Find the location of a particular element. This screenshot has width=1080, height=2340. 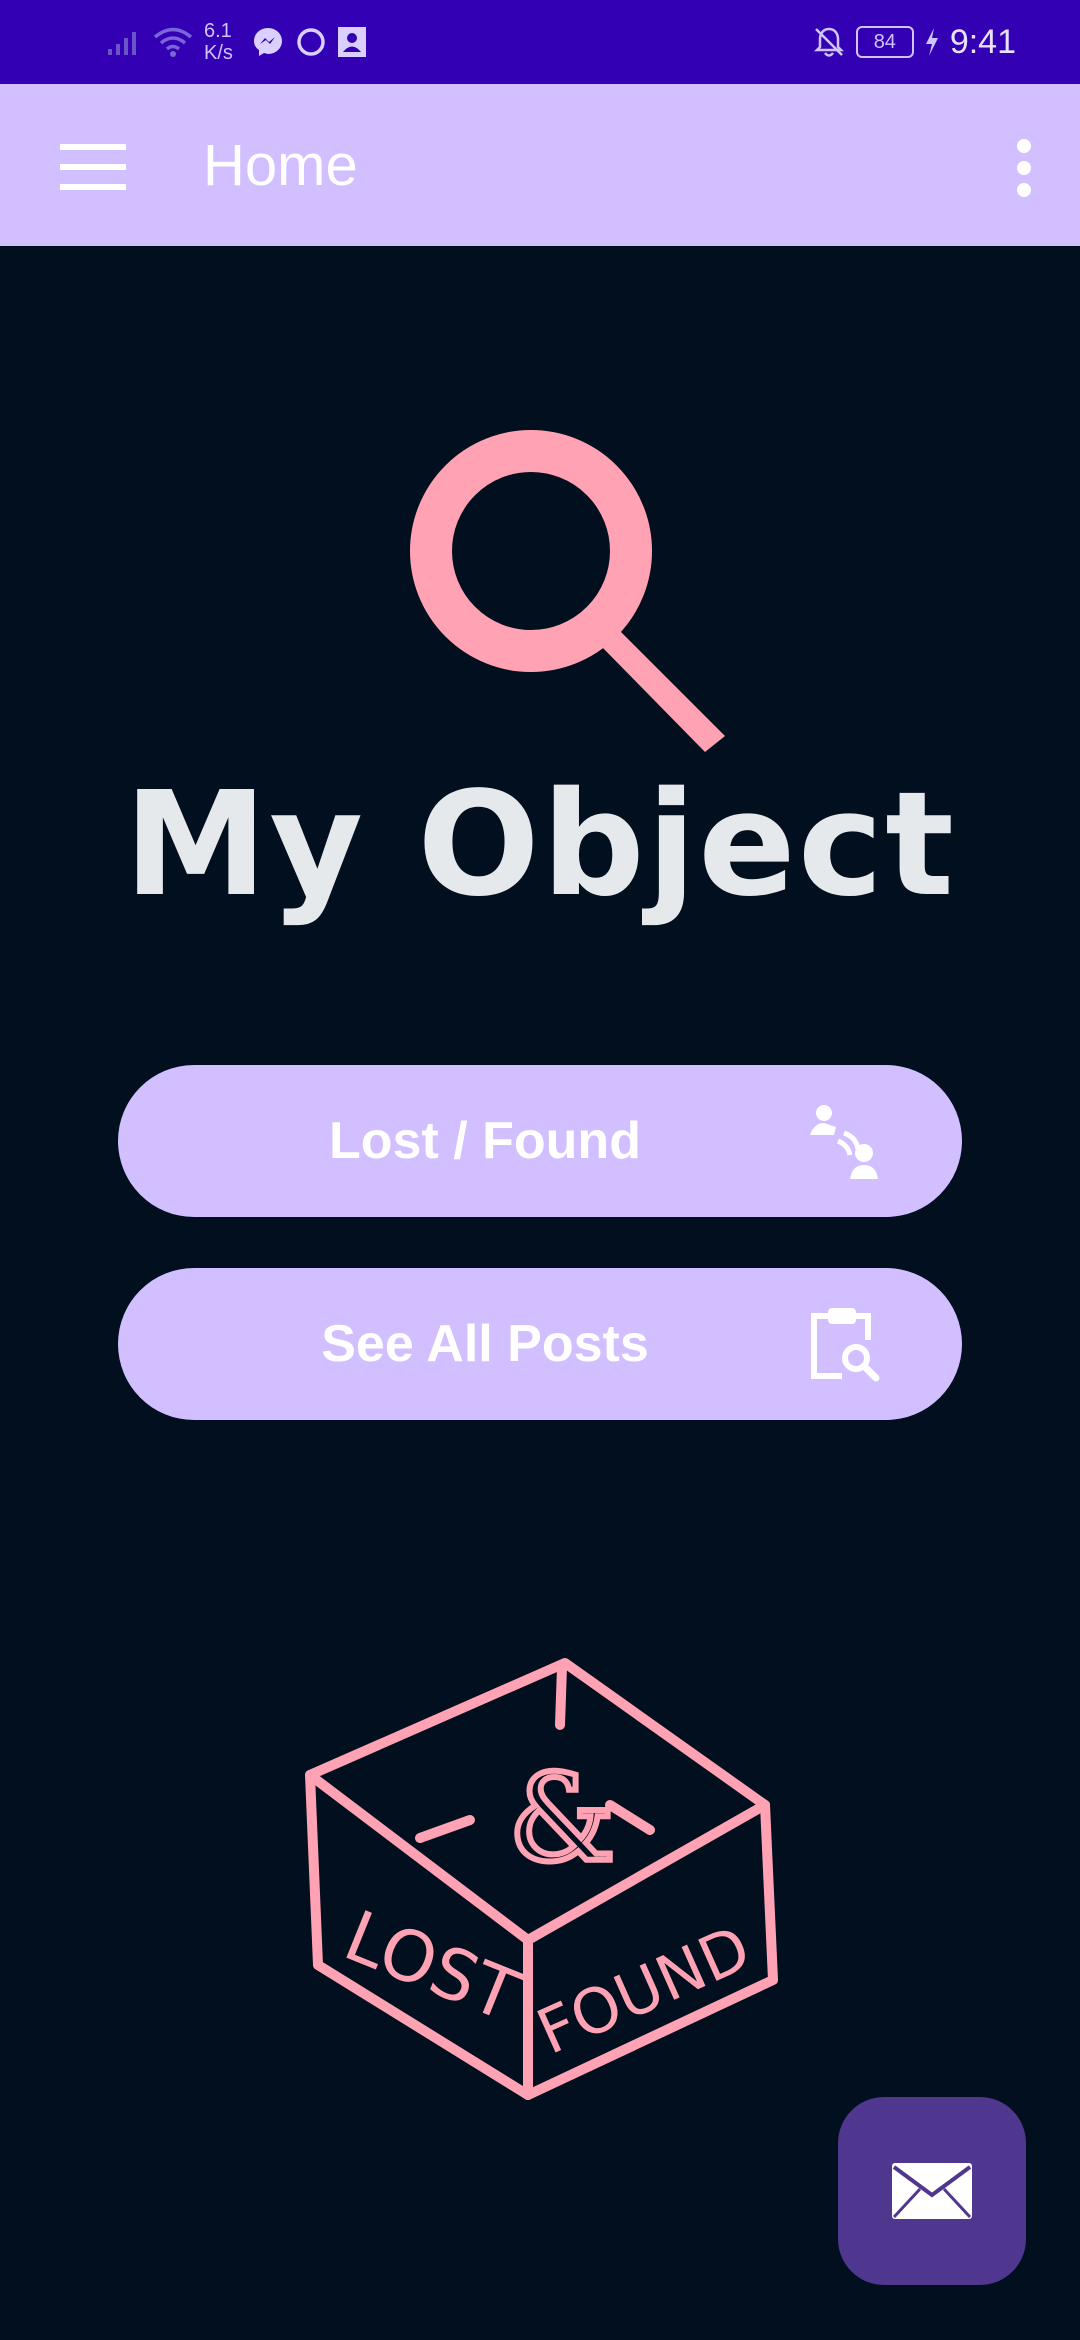

sync-icon is located at coordinates (311, 42).